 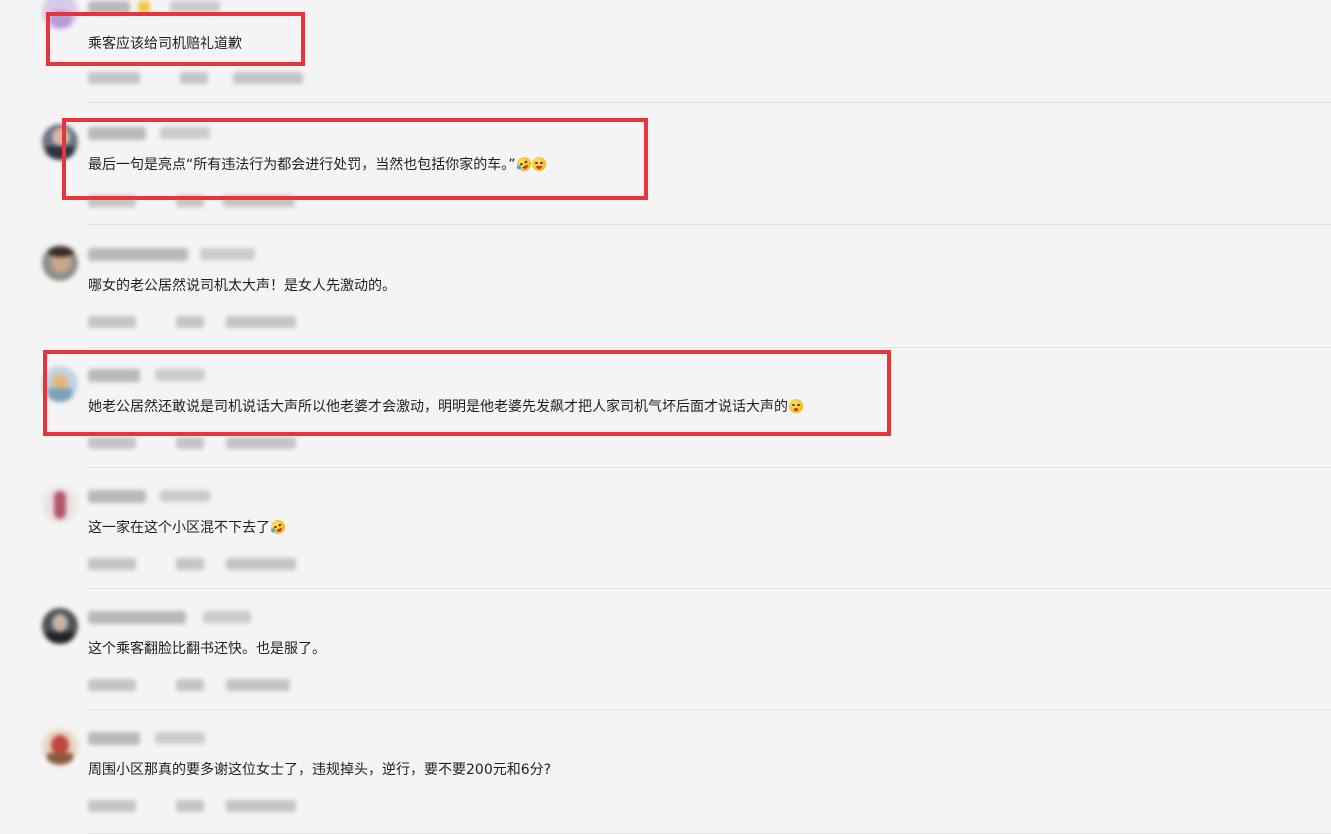 What do you see at coordinates (665, 668) in the screenshot?
I see `comment-item: 这个乘客翻脸比翻书还快。也是服了。` at bounding box center [665, 668].